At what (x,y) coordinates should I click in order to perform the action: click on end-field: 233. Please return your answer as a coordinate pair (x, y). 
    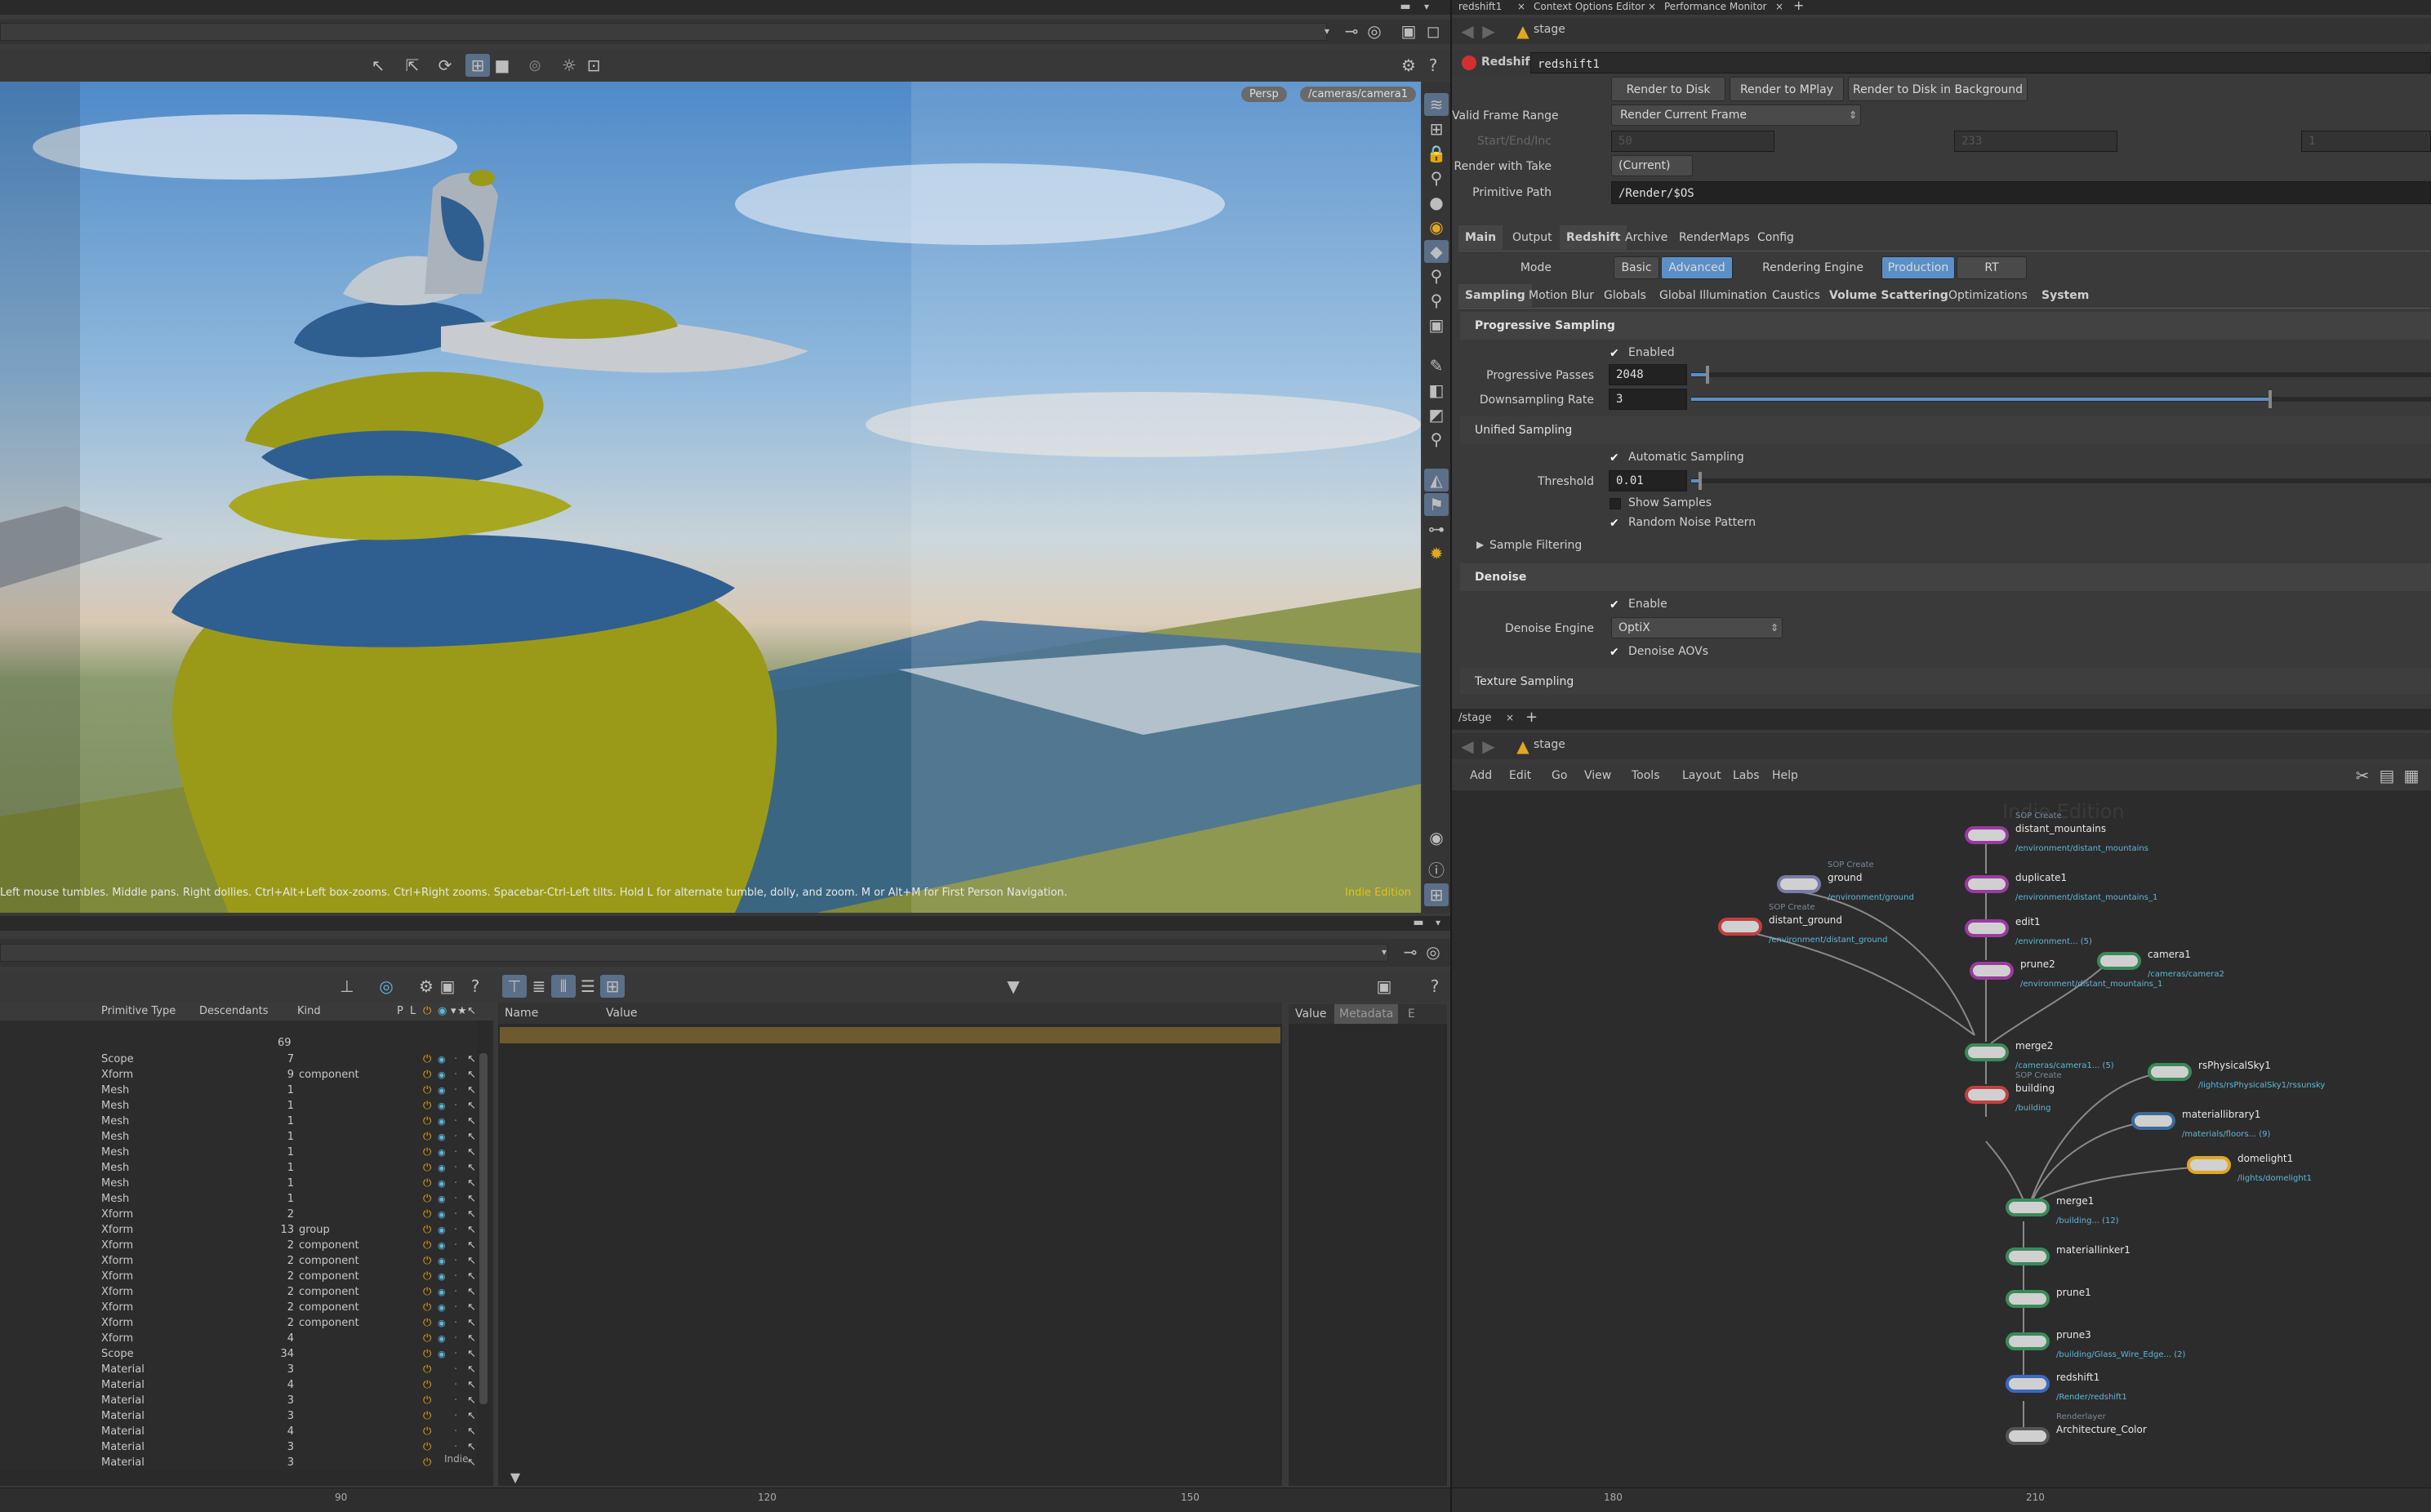
    Looking at the image, I should click on (2035, 141).